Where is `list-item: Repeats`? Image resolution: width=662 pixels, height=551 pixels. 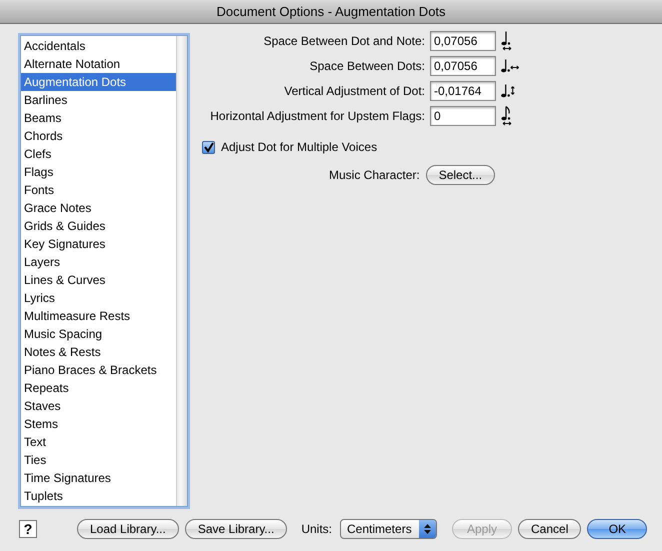 list-item: Repeats is located at coordinates (98, 388).